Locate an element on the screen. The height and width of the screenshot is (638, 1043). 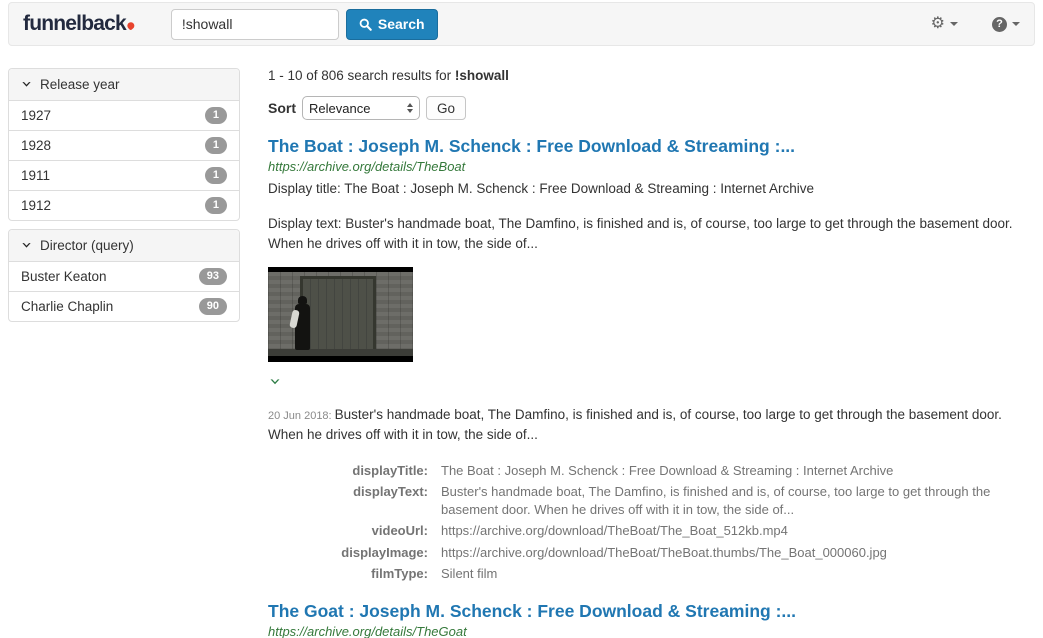
facet-heading-release-year: Release year is located at coordinates (124, 85).